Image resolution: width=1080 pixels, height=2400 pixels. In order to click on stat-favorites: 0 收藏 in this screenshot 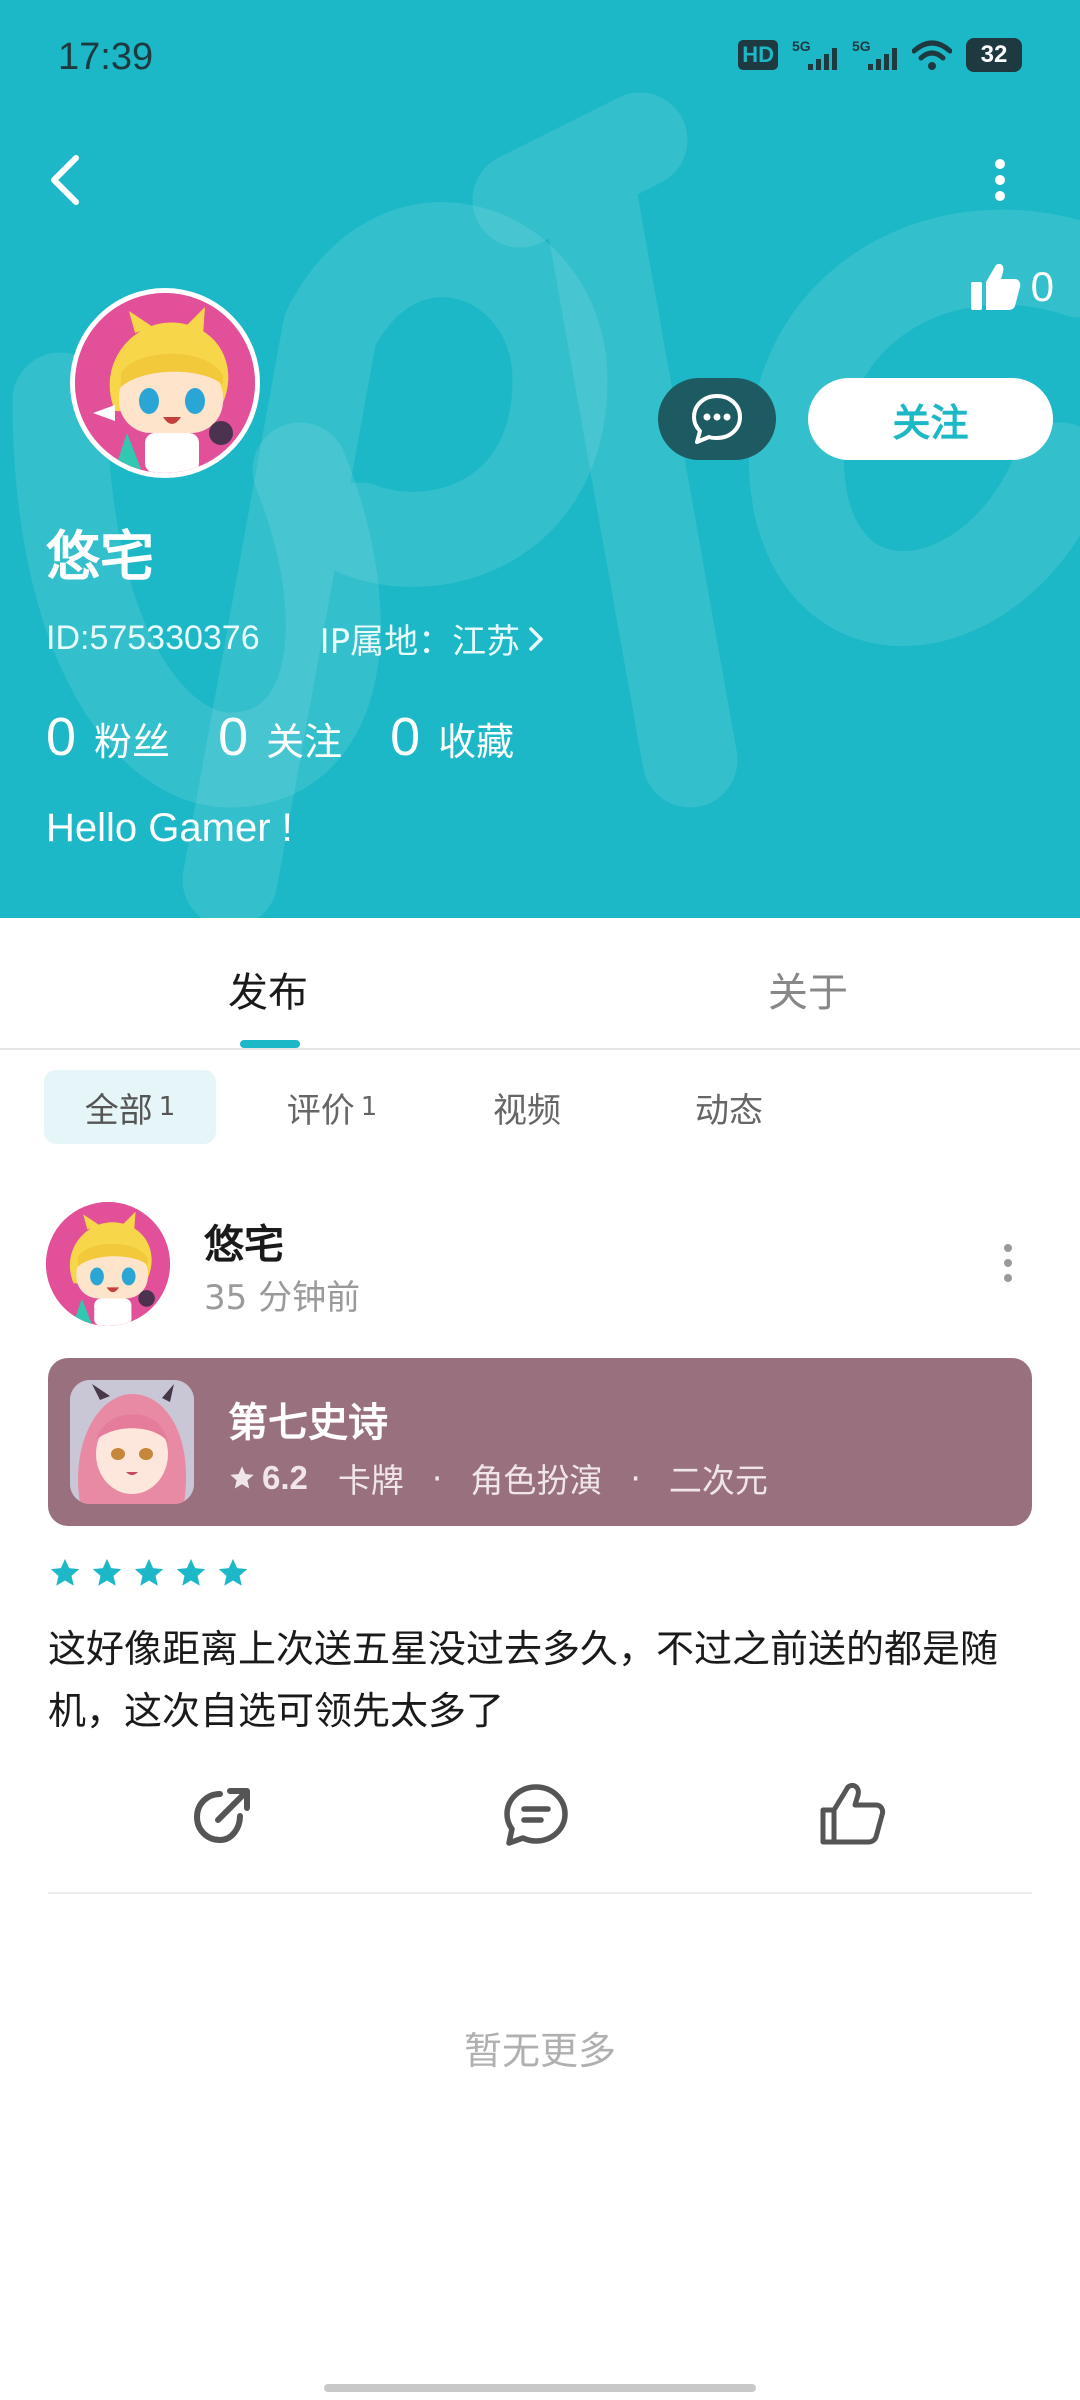, I will do `click(452, 737)`.